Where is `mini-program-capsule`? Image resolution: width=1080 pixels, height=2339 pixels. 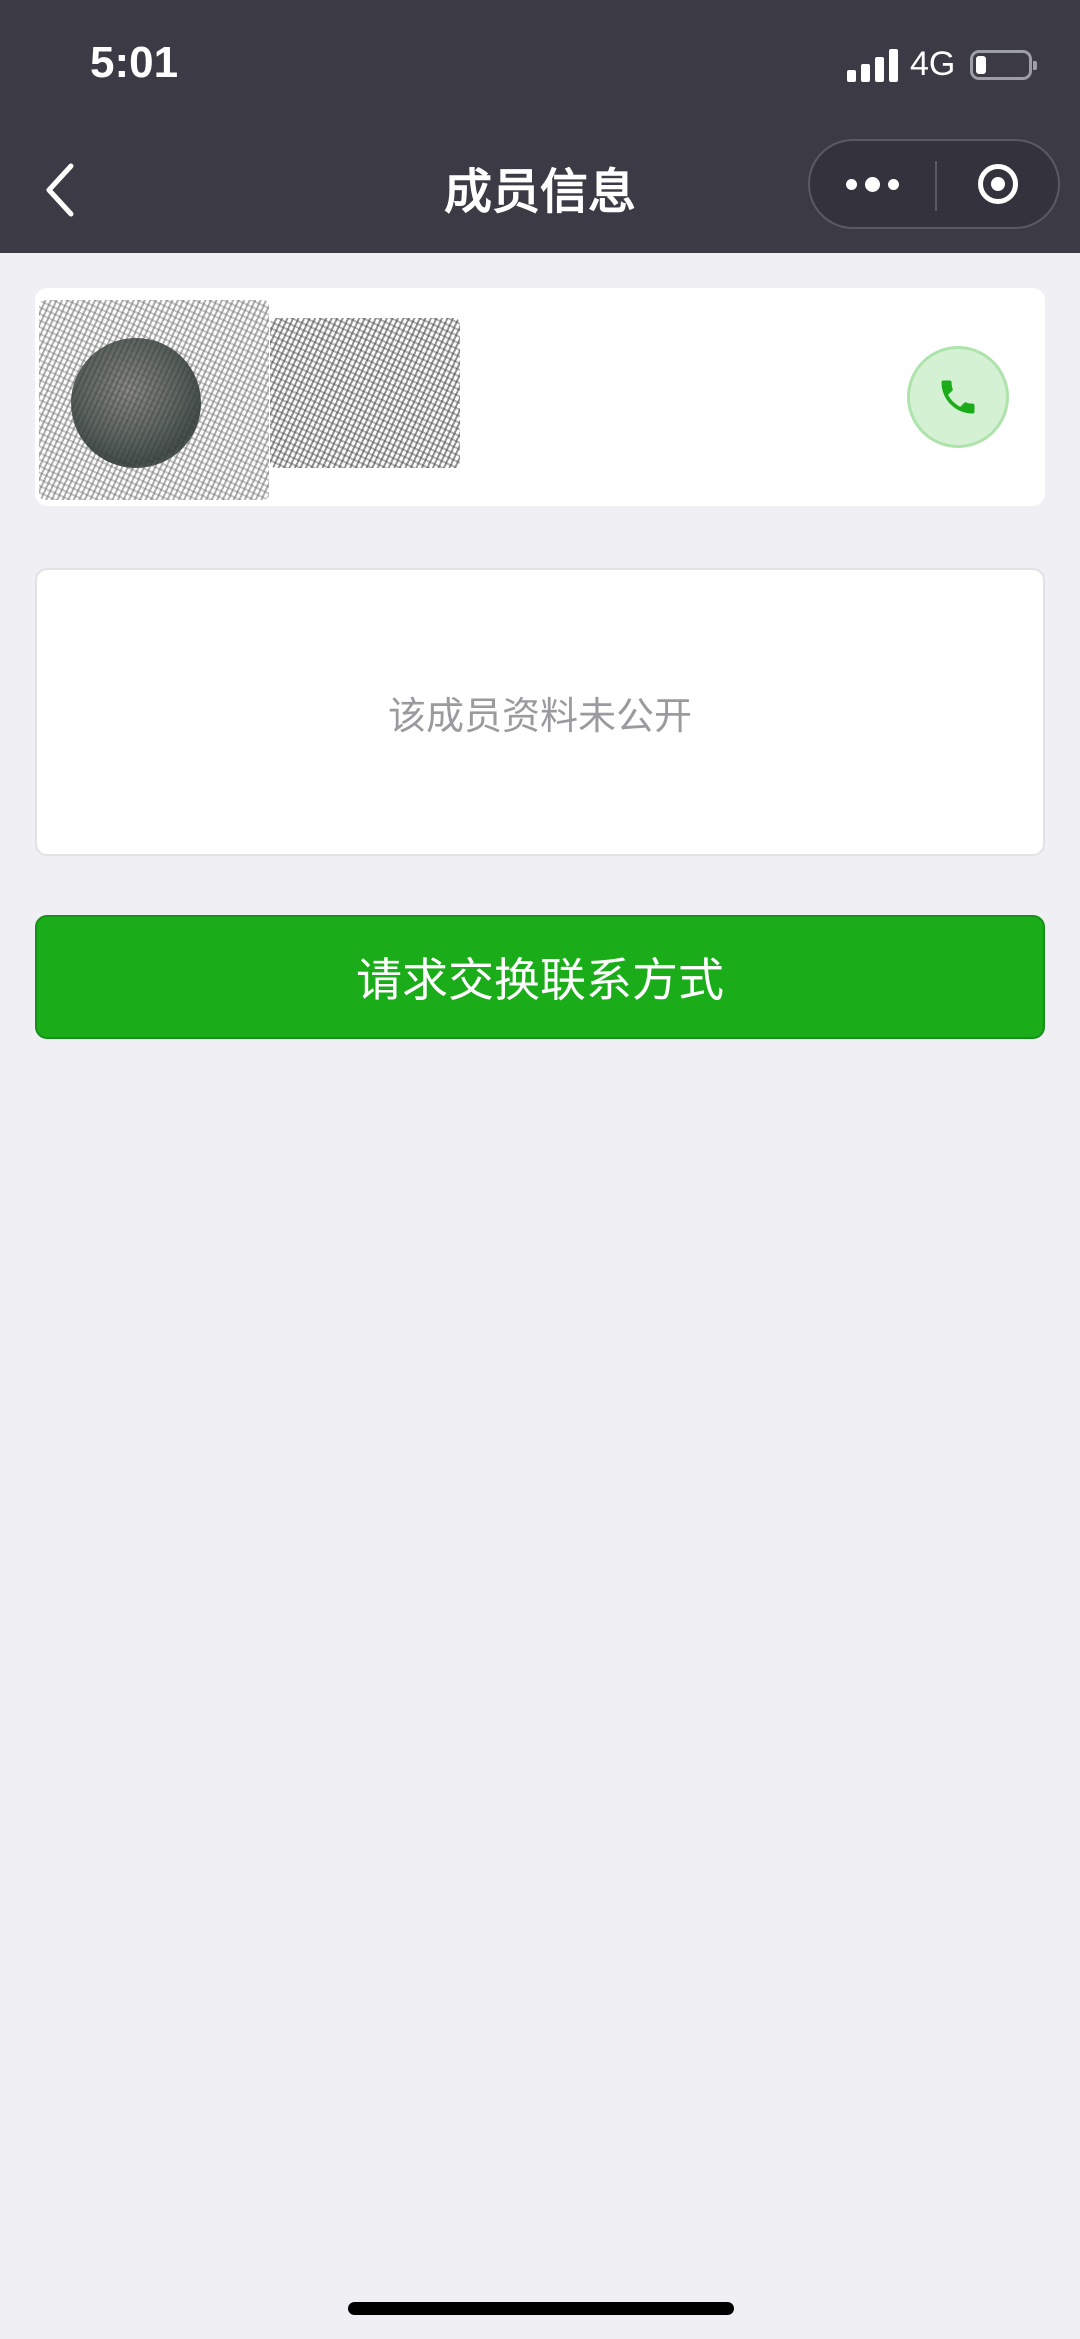 mini-program-capsule is located at coordinates (934, 184).